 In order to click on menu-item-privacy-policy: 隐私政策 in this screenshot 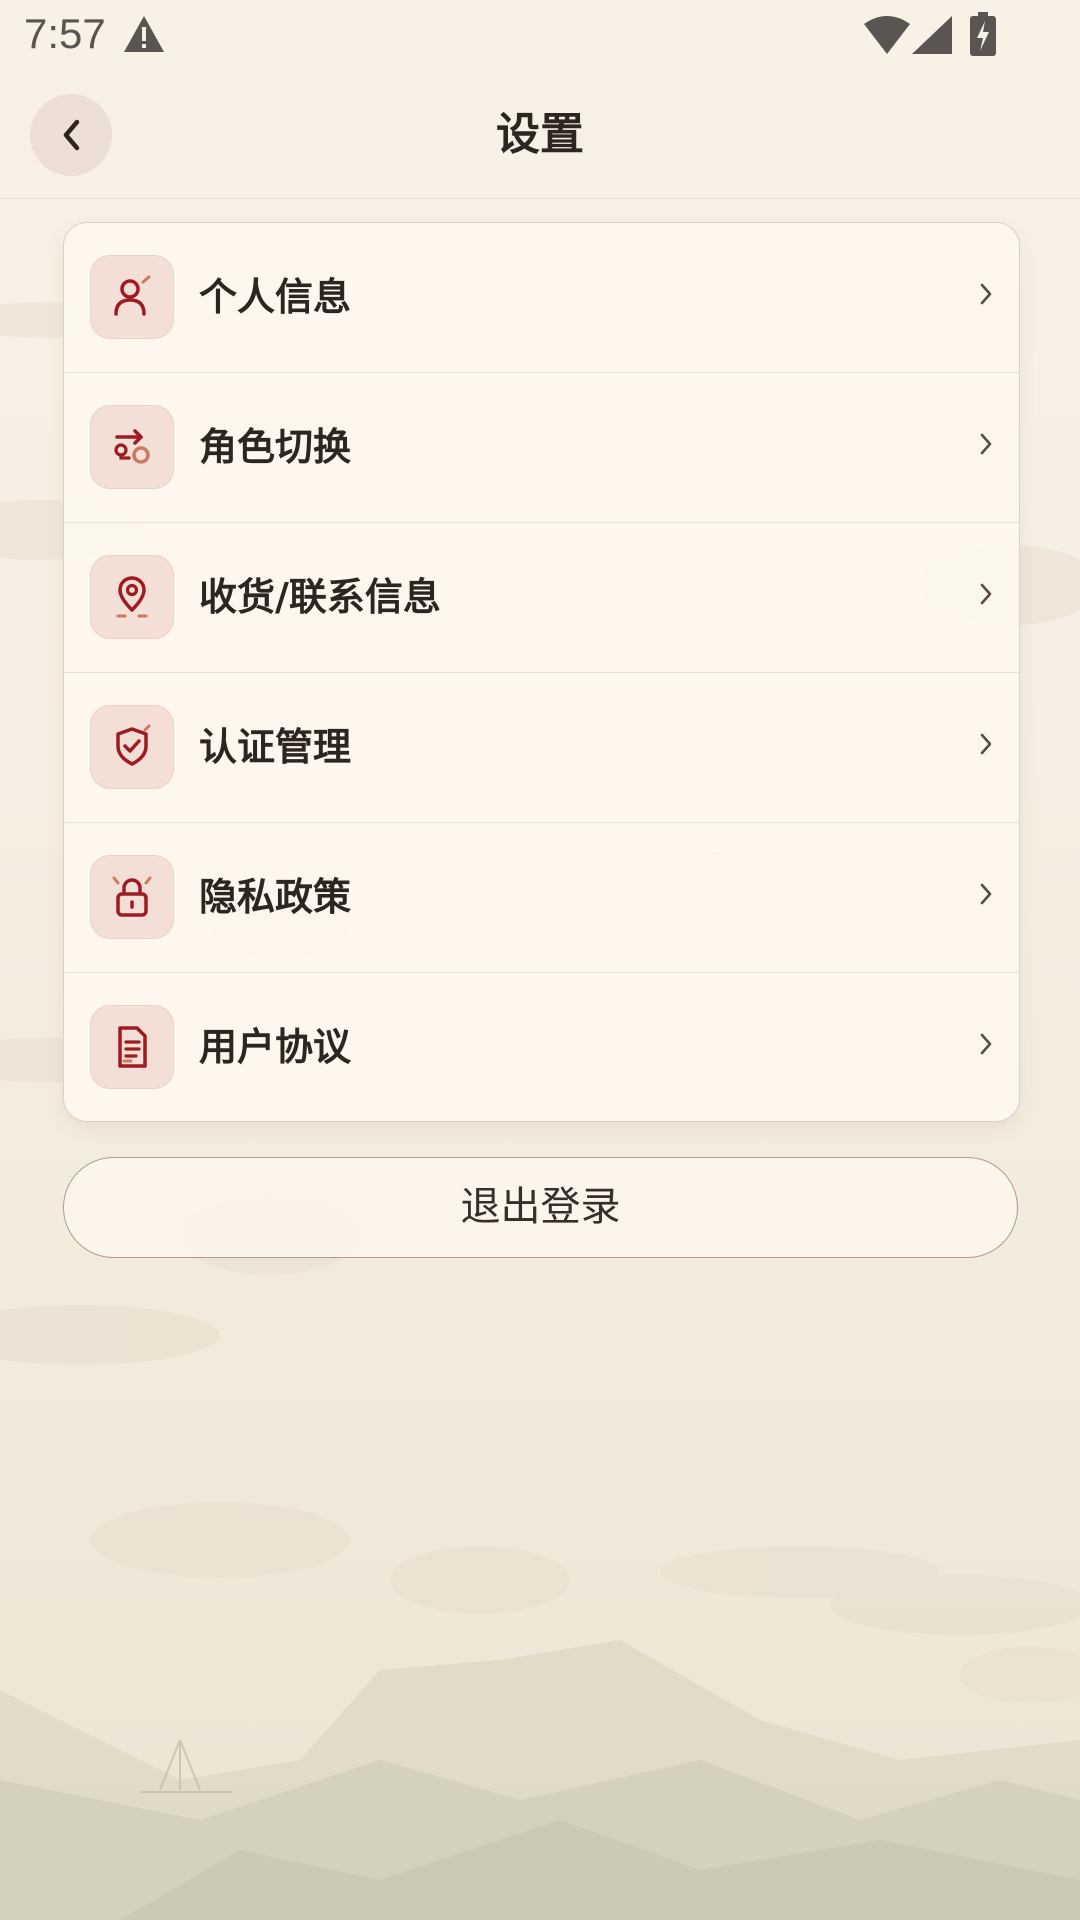, I will do `click(541, 898)`.